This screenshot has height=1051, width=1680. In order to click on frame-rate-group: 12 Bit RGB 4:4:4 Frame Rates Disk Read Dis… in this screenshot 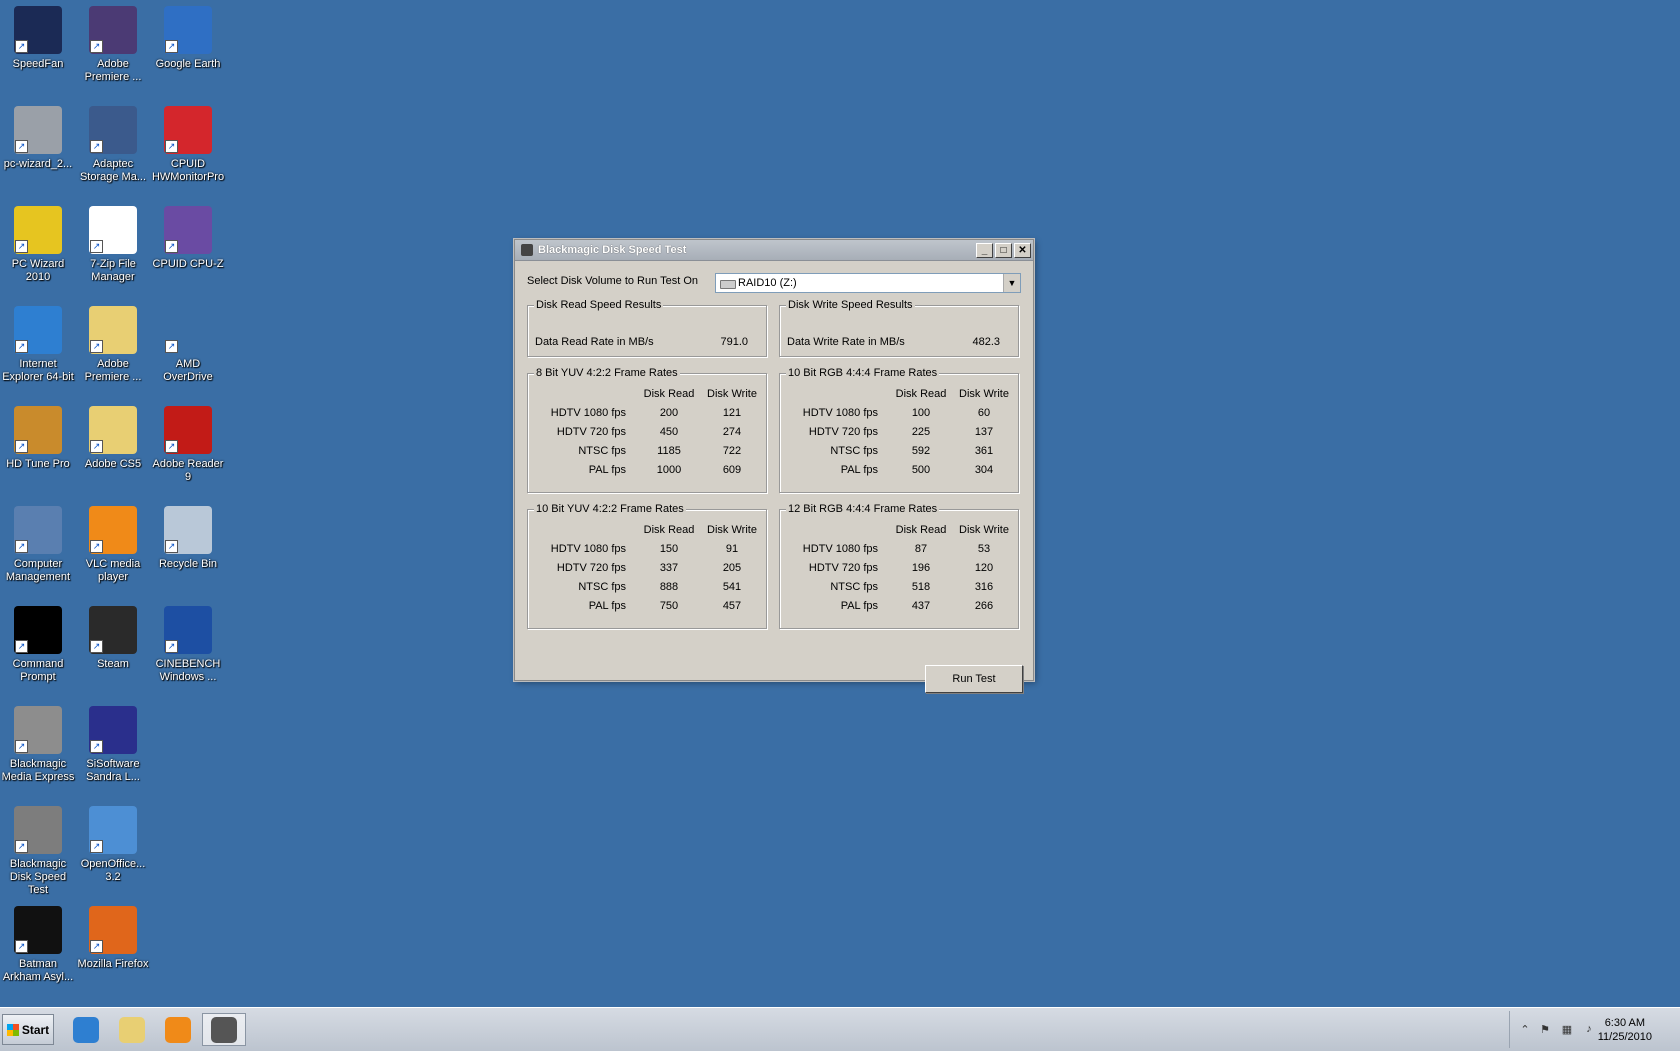, I will do `click(899, 566)`.